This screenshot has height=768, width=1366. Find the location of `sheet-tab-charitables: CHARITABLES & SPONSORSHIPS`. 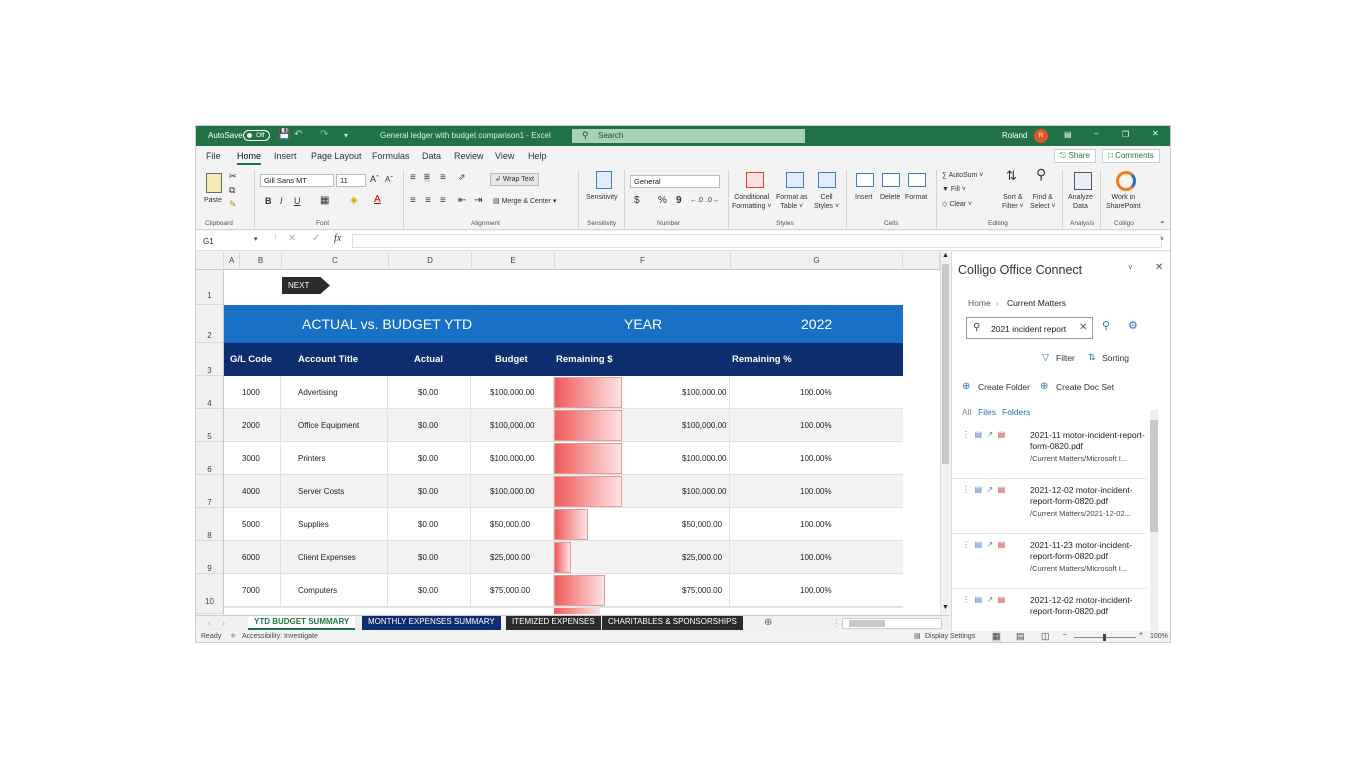

sheet-tab-charitables: CHARITABLES & SPONSORSHIPS is located at coordinates (672, 623).